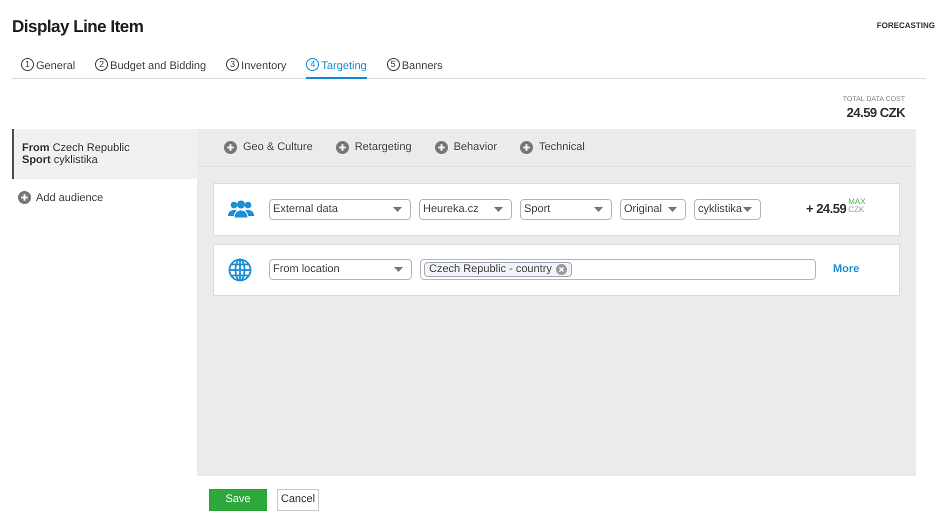 The height and width of the screenshot is (516, 938). I want to click on category-button: Geo & Culture, so click(268, 147).